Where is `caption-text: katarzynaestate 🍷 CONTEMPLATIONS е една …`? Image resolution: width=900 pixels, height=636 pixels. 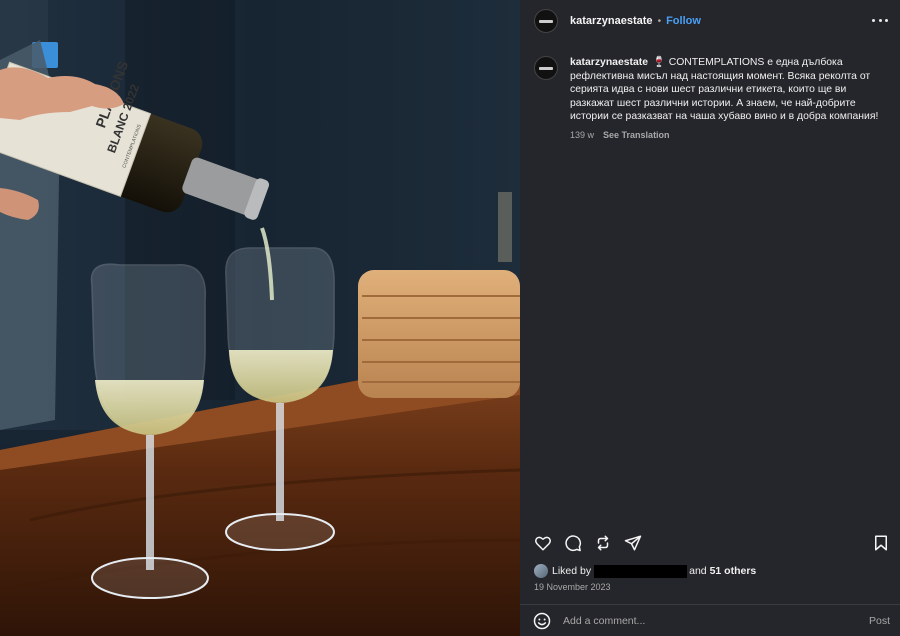 caption-text: katarzynaestate 🍷 CONTEMPLATIONS е една … is located at coordinates (725, 90).